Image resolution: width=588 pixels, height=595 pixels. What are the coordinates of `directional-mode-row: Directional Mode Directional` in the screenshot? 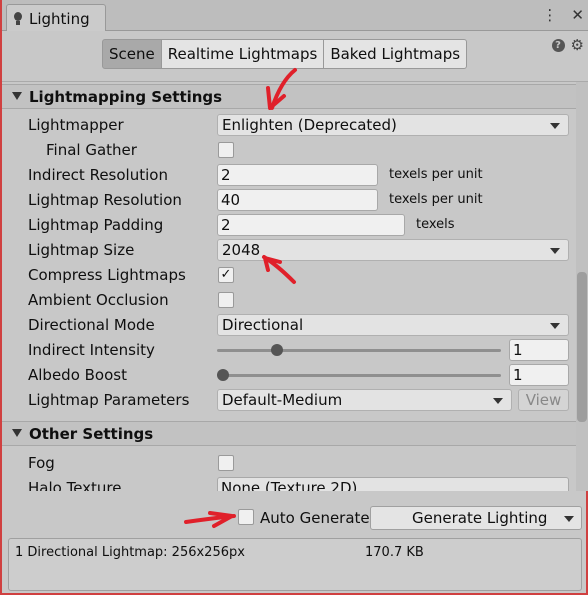 It's located at (302, 325).